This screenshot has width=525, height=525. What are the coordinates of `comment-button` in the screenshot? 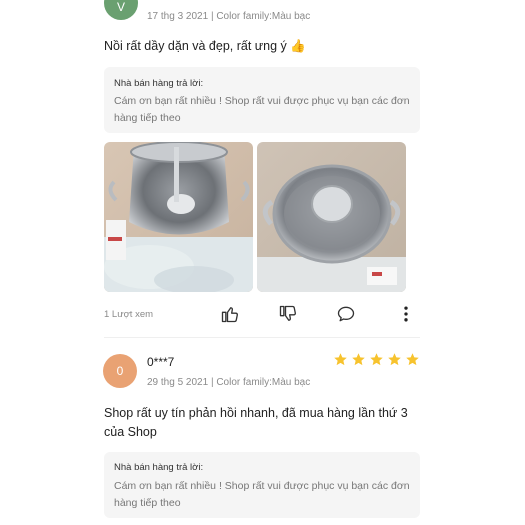 It's located at (346, 314).